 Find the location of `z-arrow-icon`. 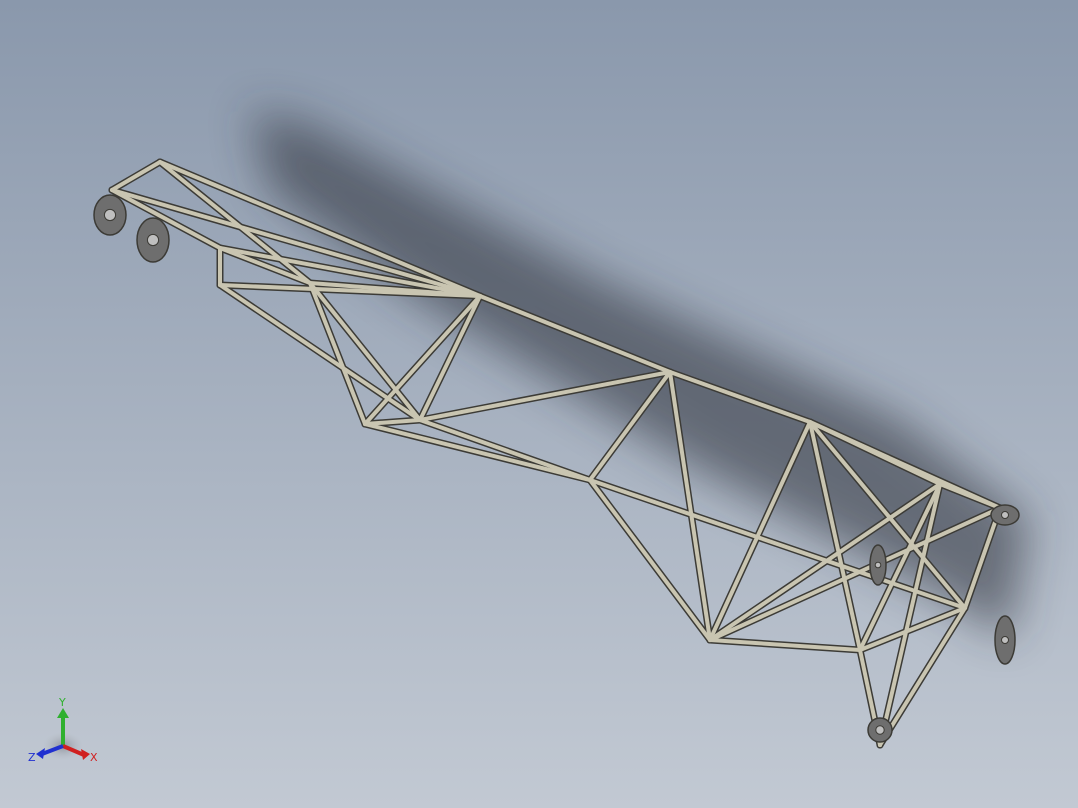

z-arrow-icon is located at coordinates (40, 753).